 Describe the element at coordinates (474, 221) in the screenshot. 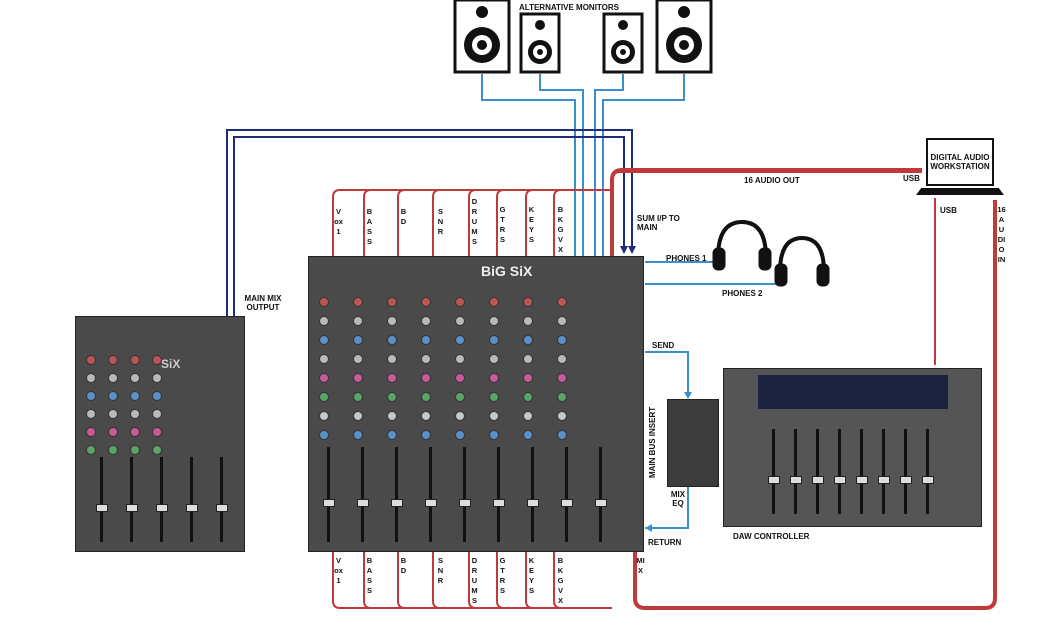

I see `channel-top-label: DRUMS` at that location.